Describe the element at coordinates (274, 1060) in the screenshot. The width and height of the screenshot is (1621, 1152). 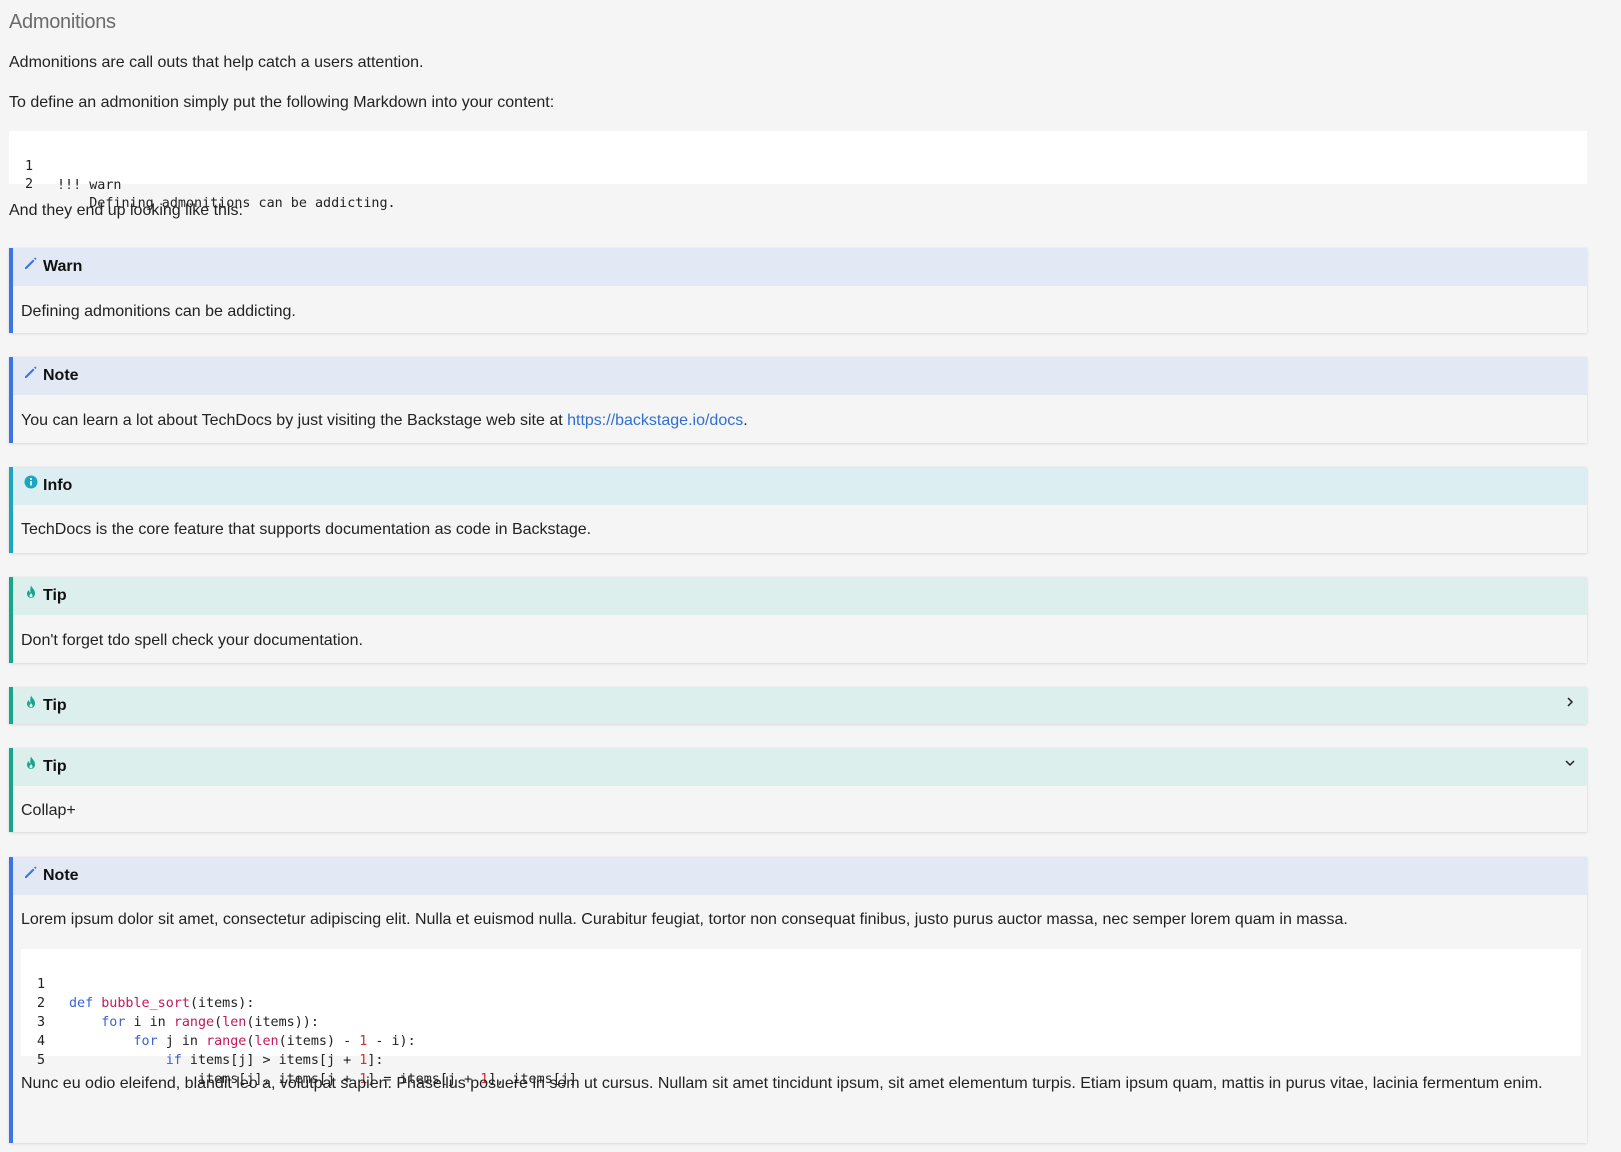
I see `code-text: if items[j] > items[j + 1]:` at that location.